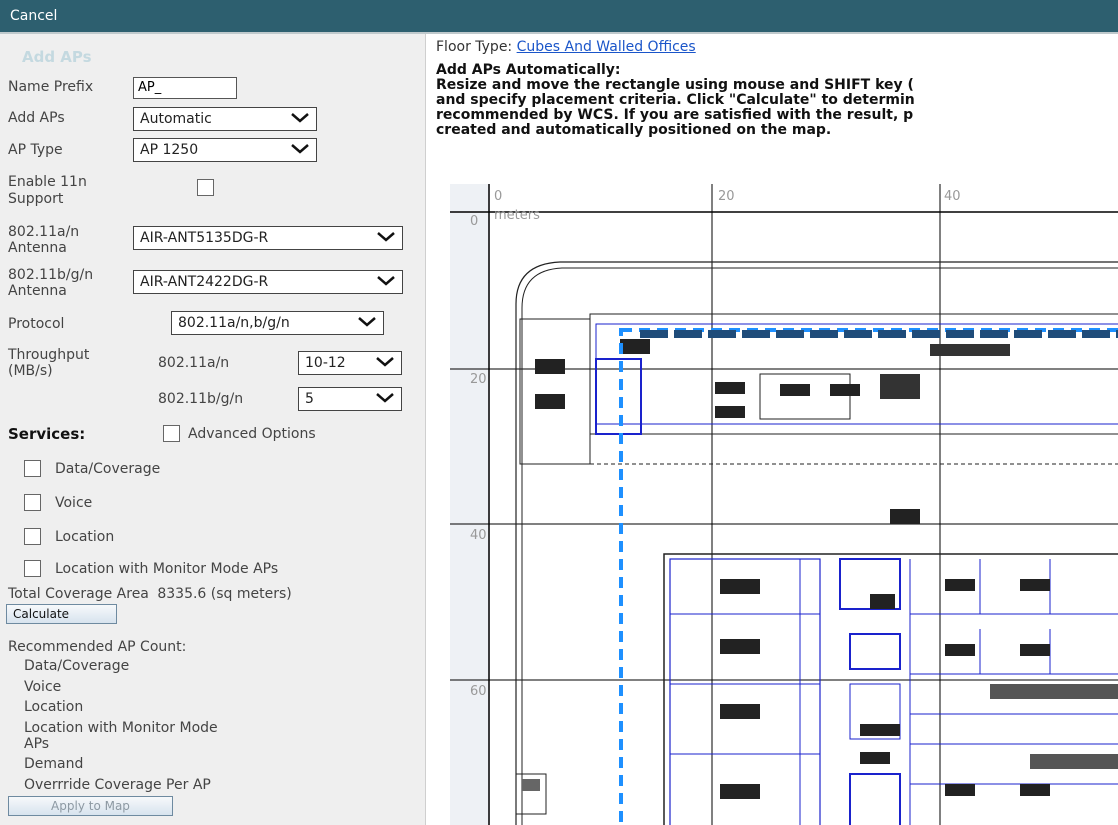 The width and height of the screenshot is (1118, 825). I want to click on protocol-select: 802.11a/n,b/g/n, so click(277, 323).